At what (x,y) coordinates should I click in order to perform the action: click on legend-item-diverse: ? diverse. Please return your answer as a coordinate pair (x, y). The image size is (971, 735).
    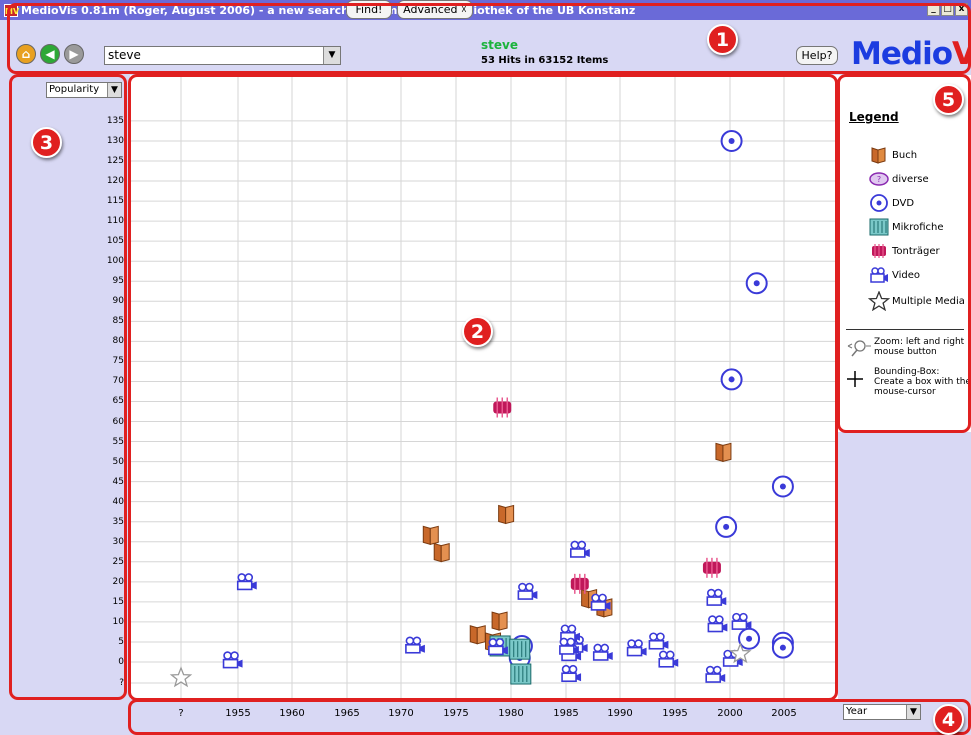
    Looking at the image, I should click on (898, 179).